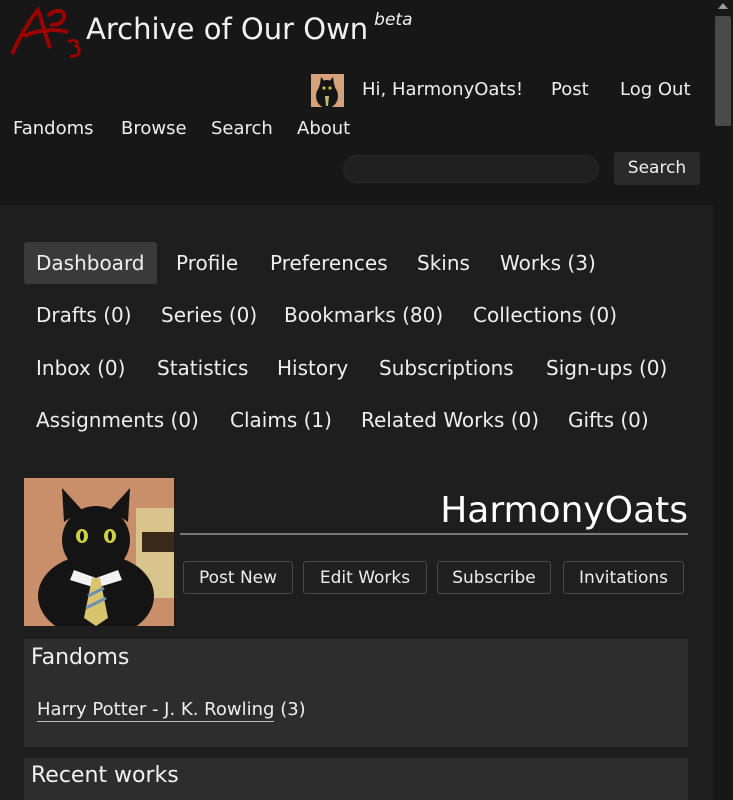  Describe the element at coordinates (156, 710) in the screenshot. I see `fandom-link: Harry Potter - J. K. Rowling` at that location.